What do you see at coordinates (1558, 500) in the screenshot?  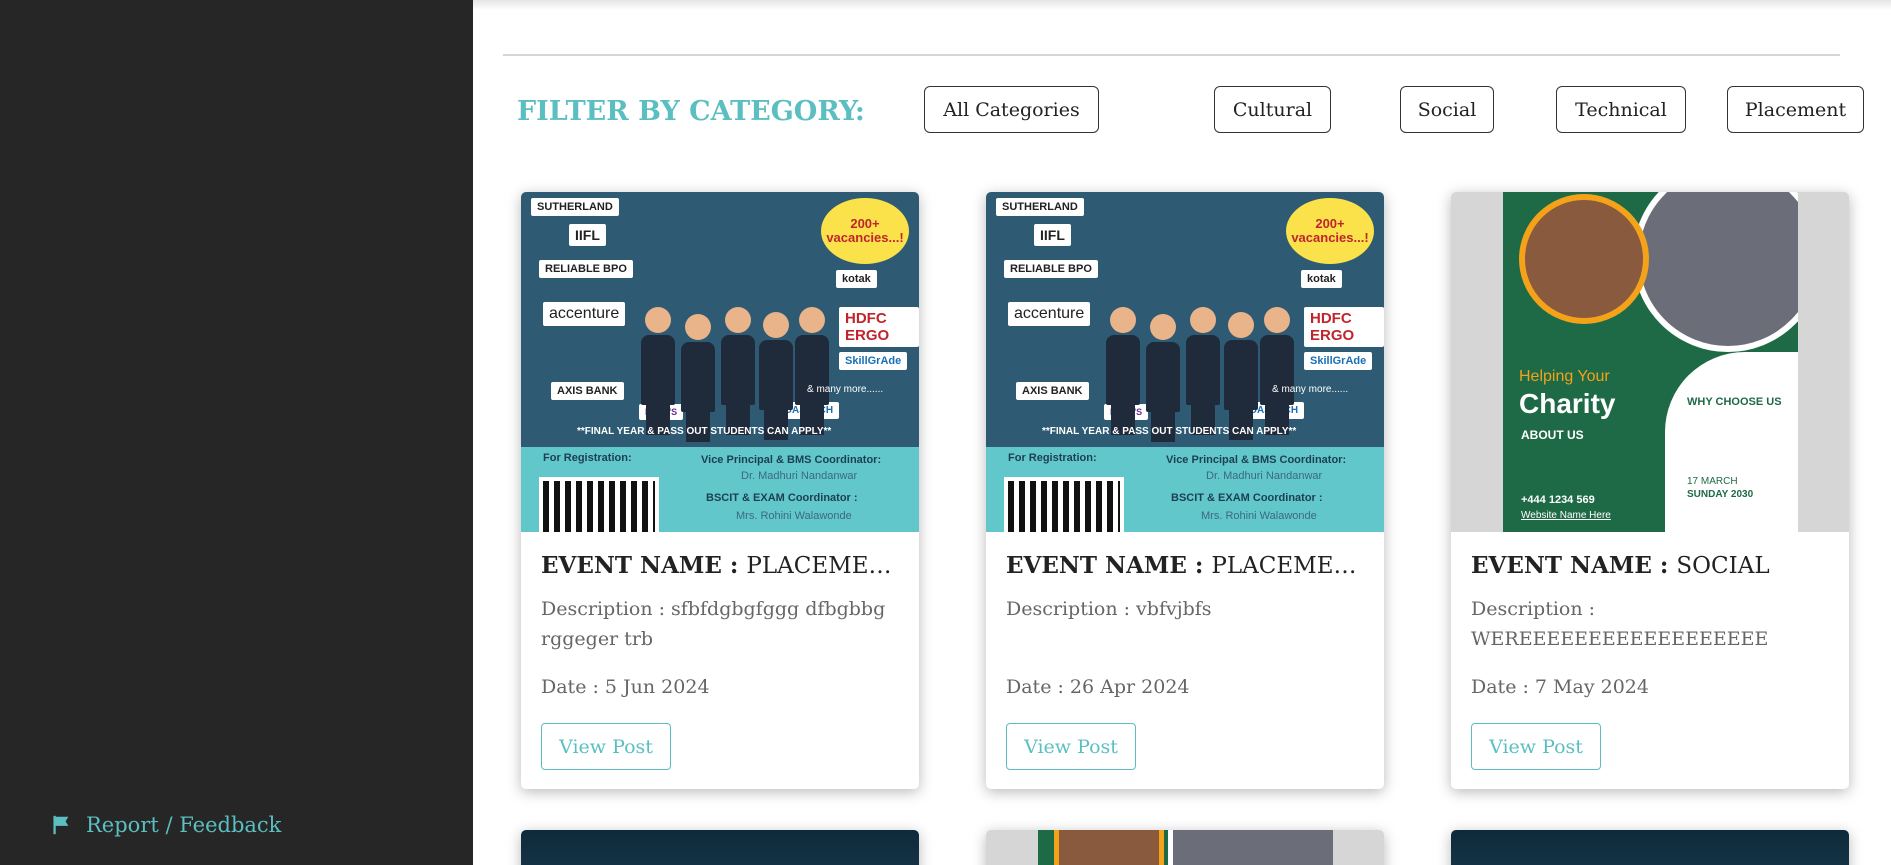 I see `poster-text: +444 1234 569` at bounding box center [1558, 500].